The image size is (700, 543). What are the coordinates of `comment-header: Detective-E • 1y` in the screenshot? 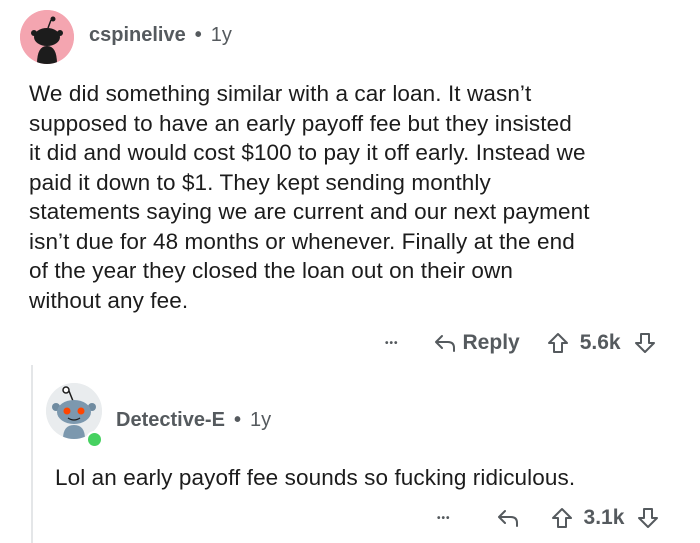 It's located at (193, 420).